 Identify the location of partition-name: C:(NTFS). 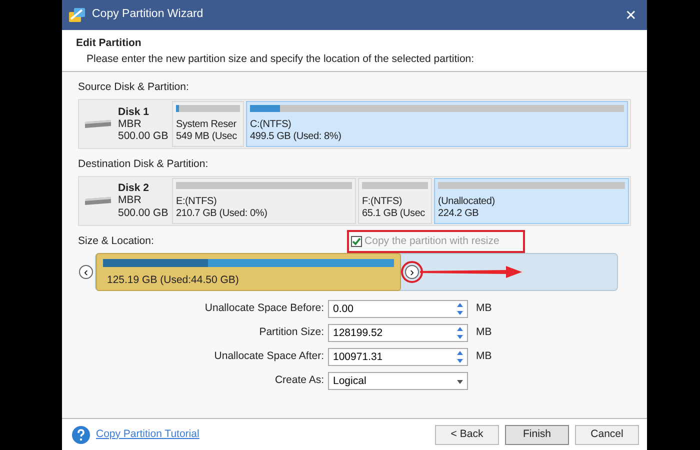
(271, 124).